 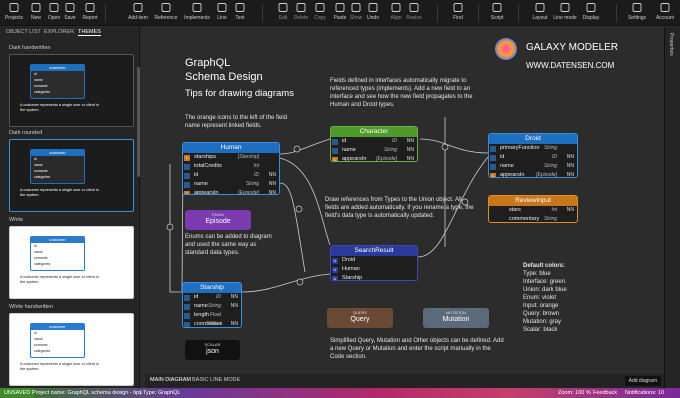 What do you see at coordinates (57, 340) in the screenshot?
I see `theme-preview-card: customer id name surname categories` at bounding box center [57, 340].